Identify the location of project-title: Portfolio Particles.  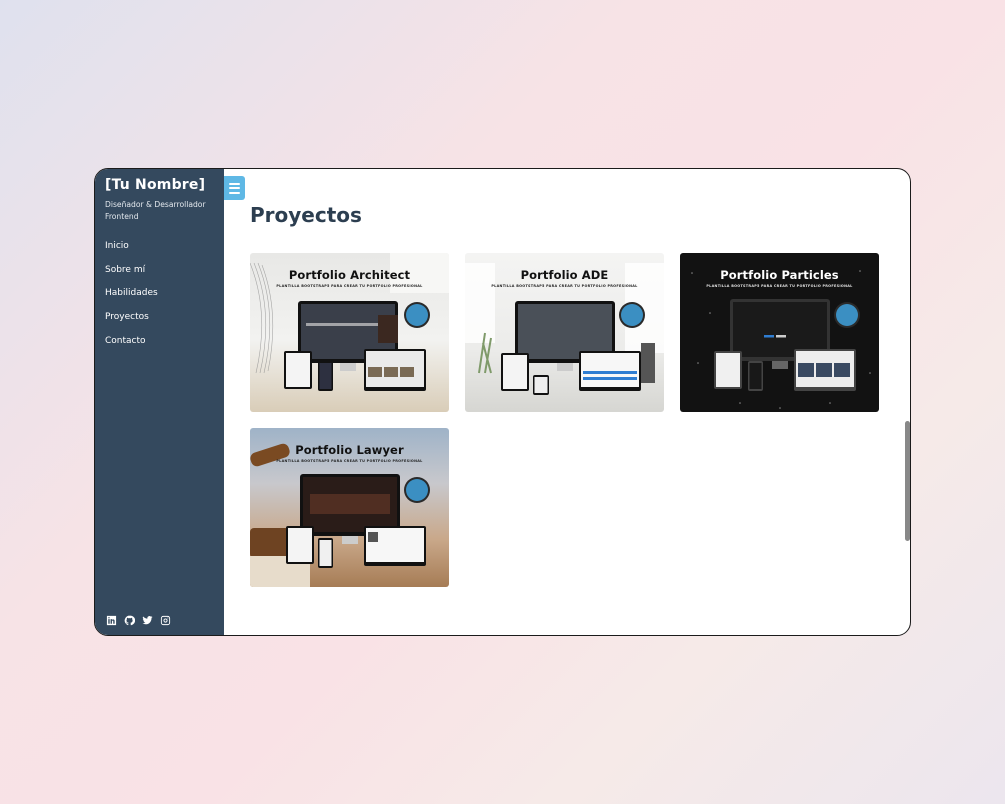
(779, 275).